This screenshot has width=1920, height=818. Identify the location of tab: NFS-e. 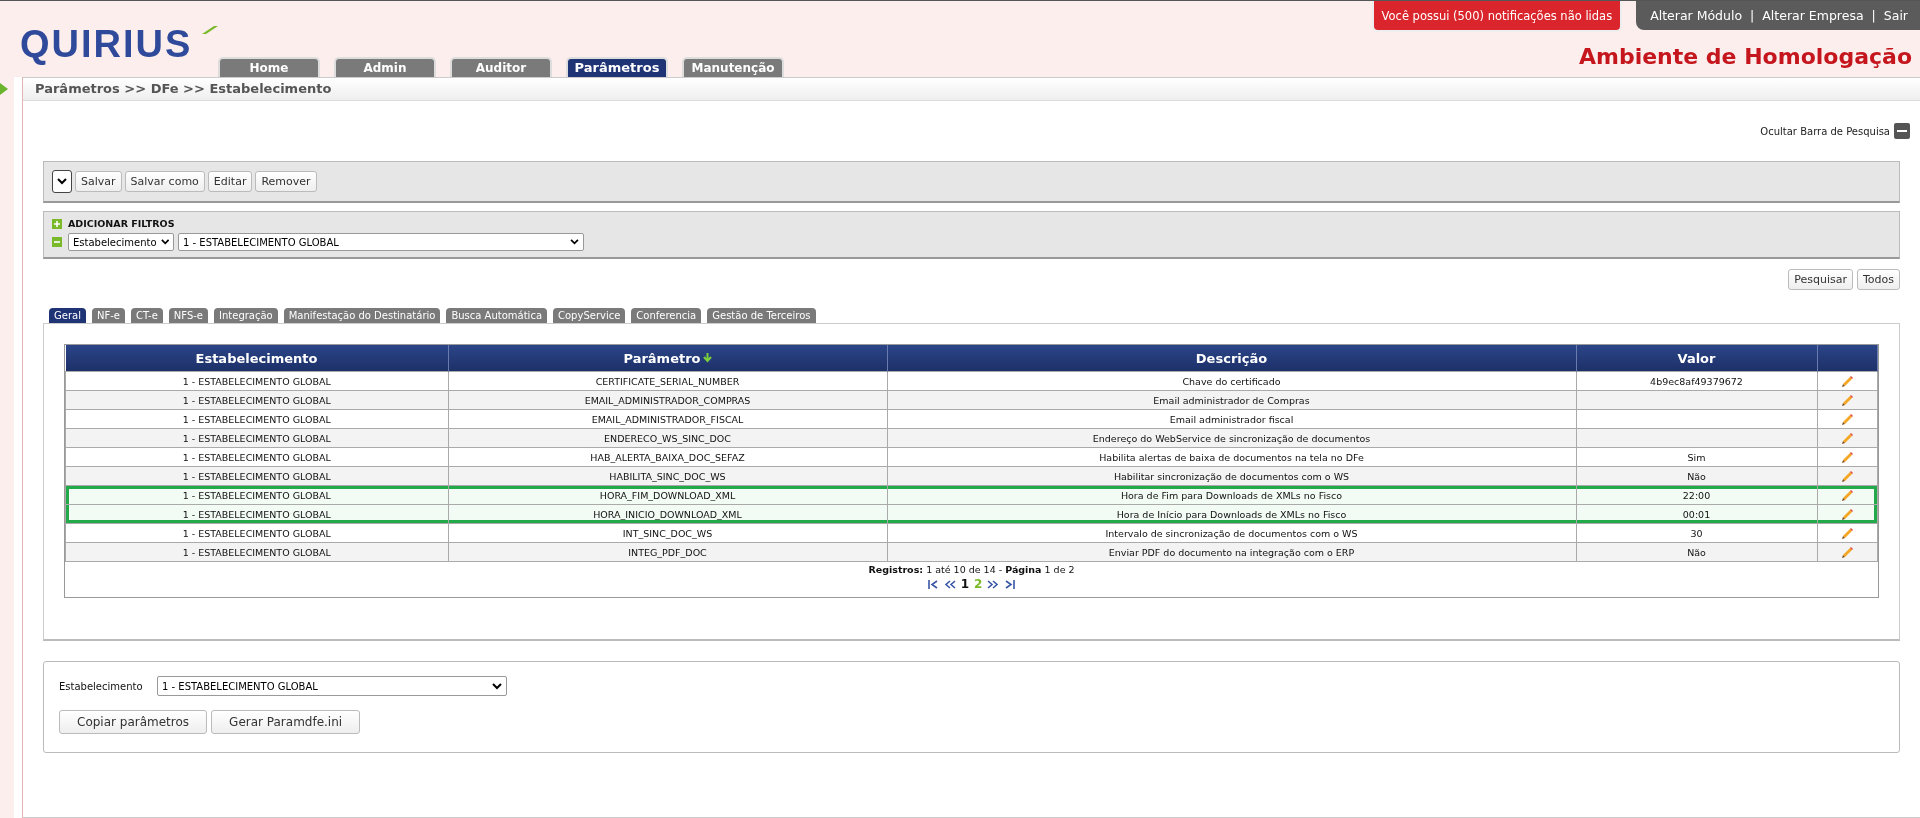
(188, 315).